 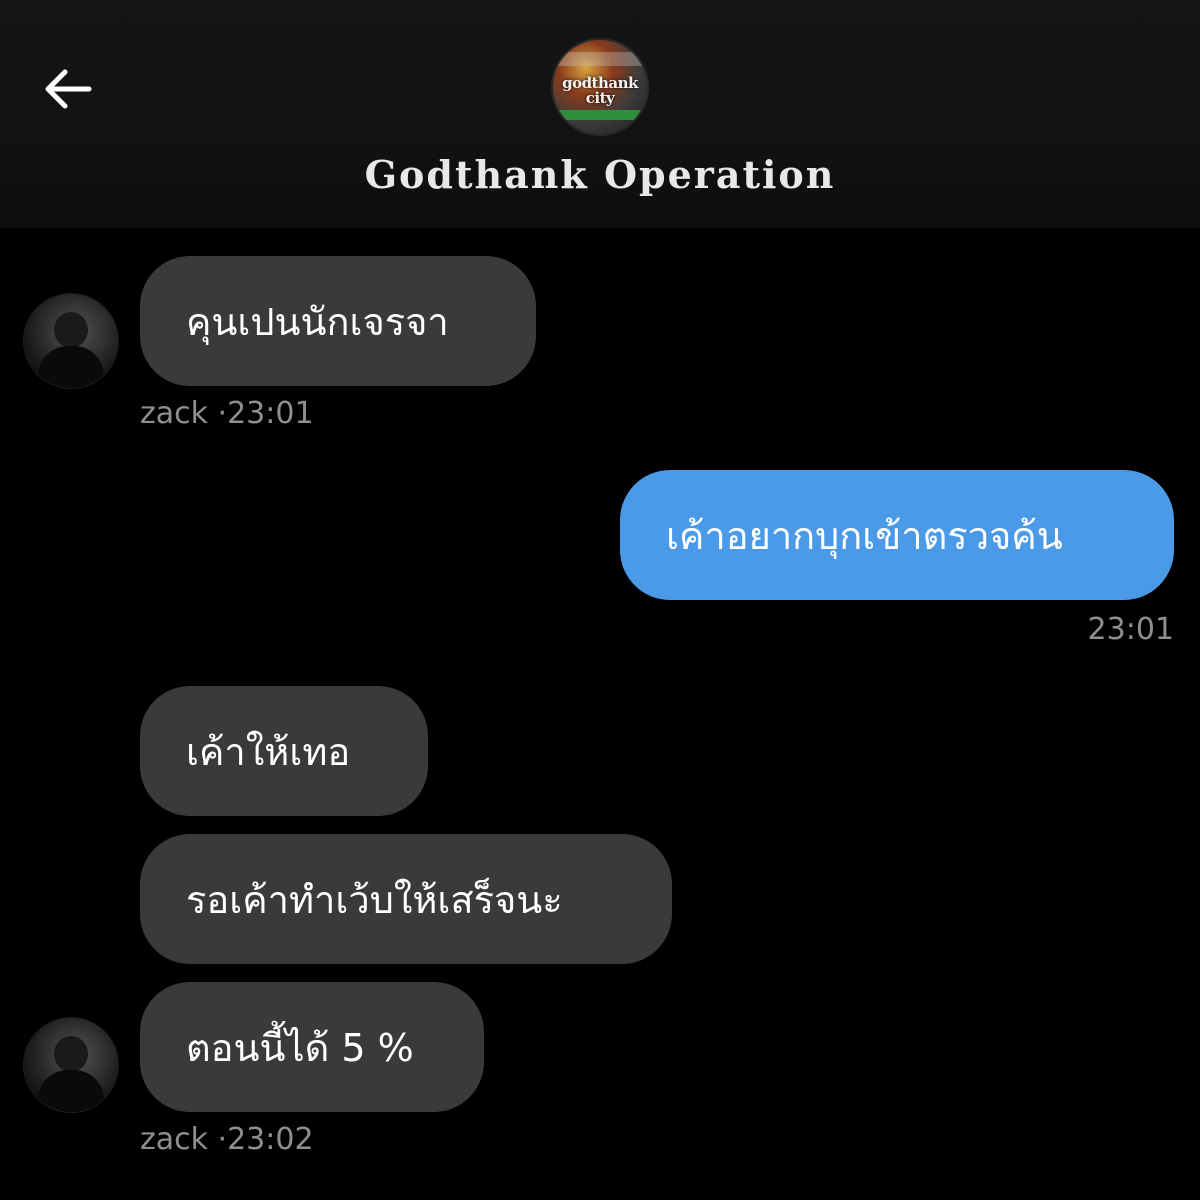 What do you see at coordinates (265, 413) in the screenshot?
I see `message-time: ·23:01` at bounding box center [265, 413].